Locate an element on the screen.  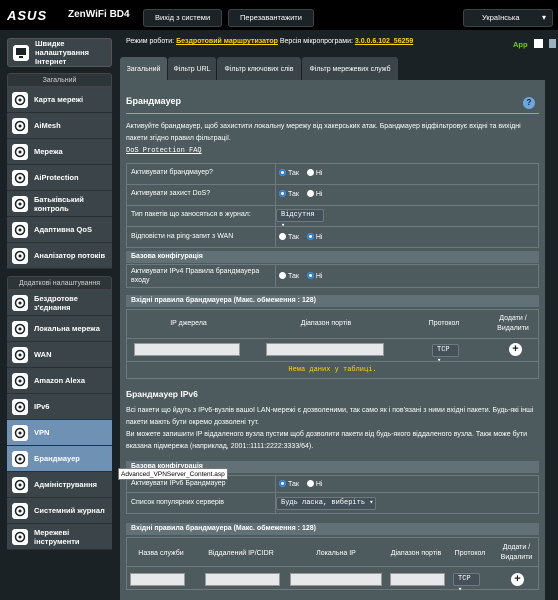
ping-wan-radios: Так Ні is located at coordinates (301, 237).